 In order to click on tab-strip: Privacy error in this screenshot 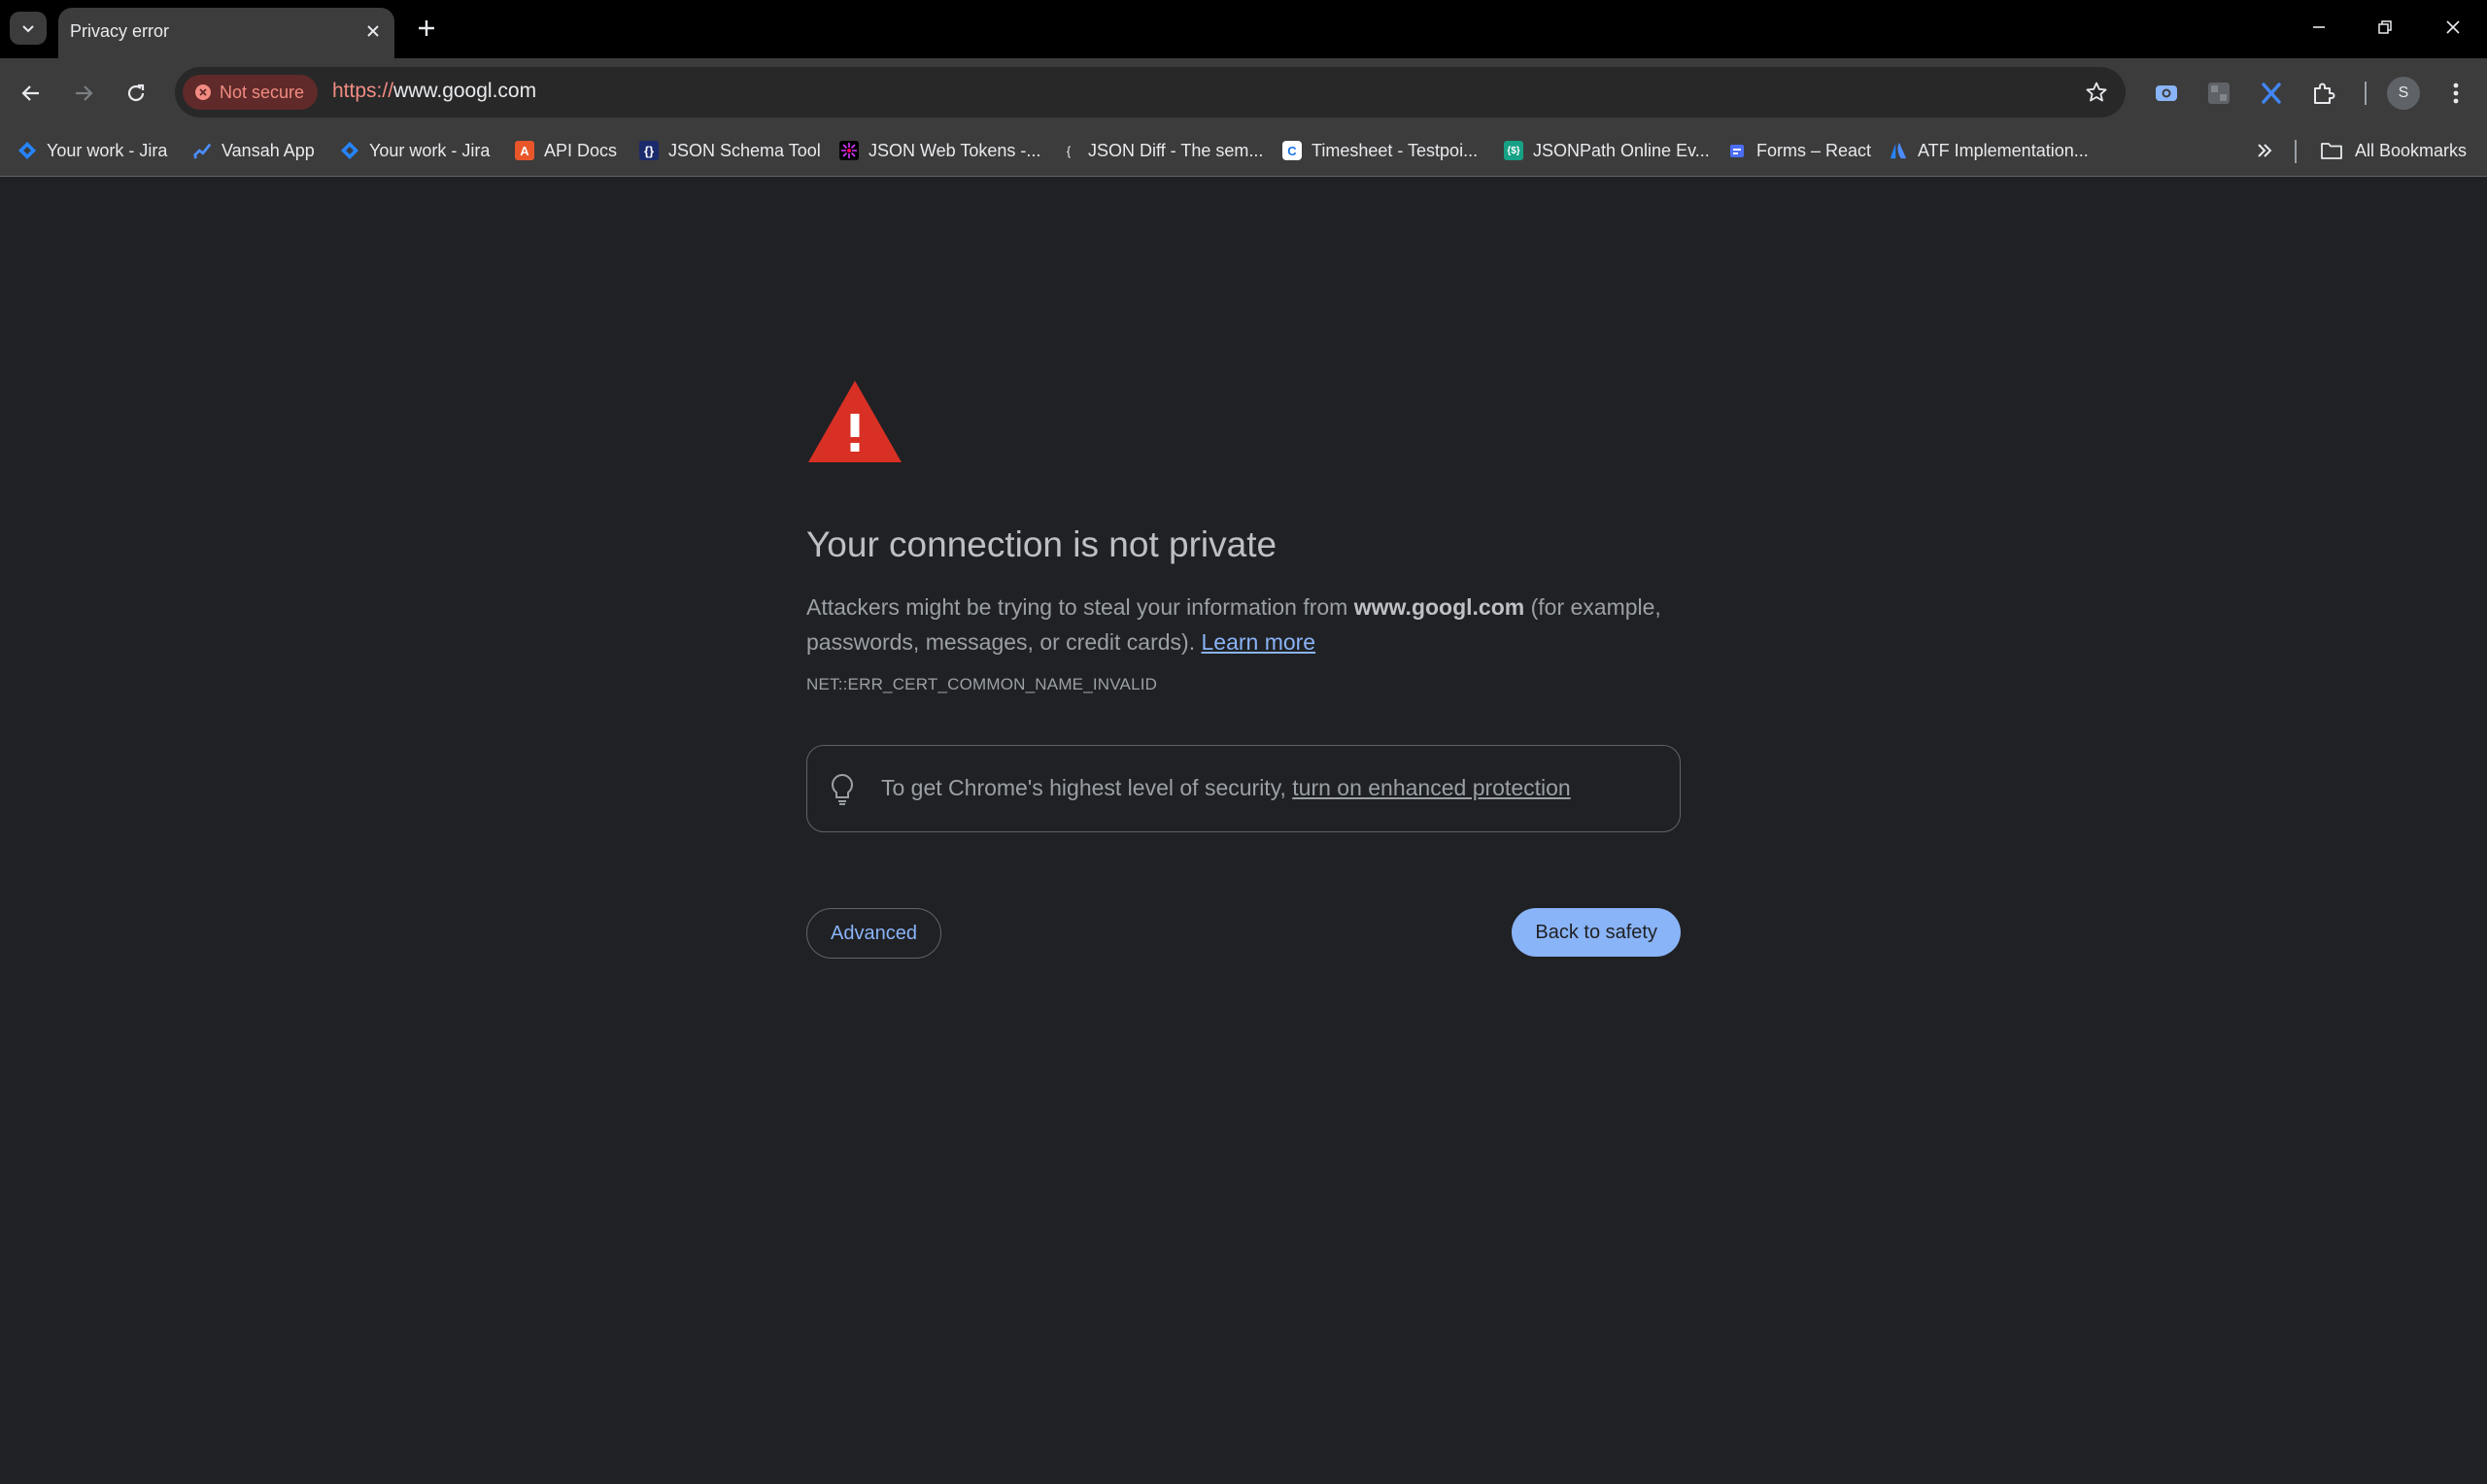, I will do `click(1243, 29)`.